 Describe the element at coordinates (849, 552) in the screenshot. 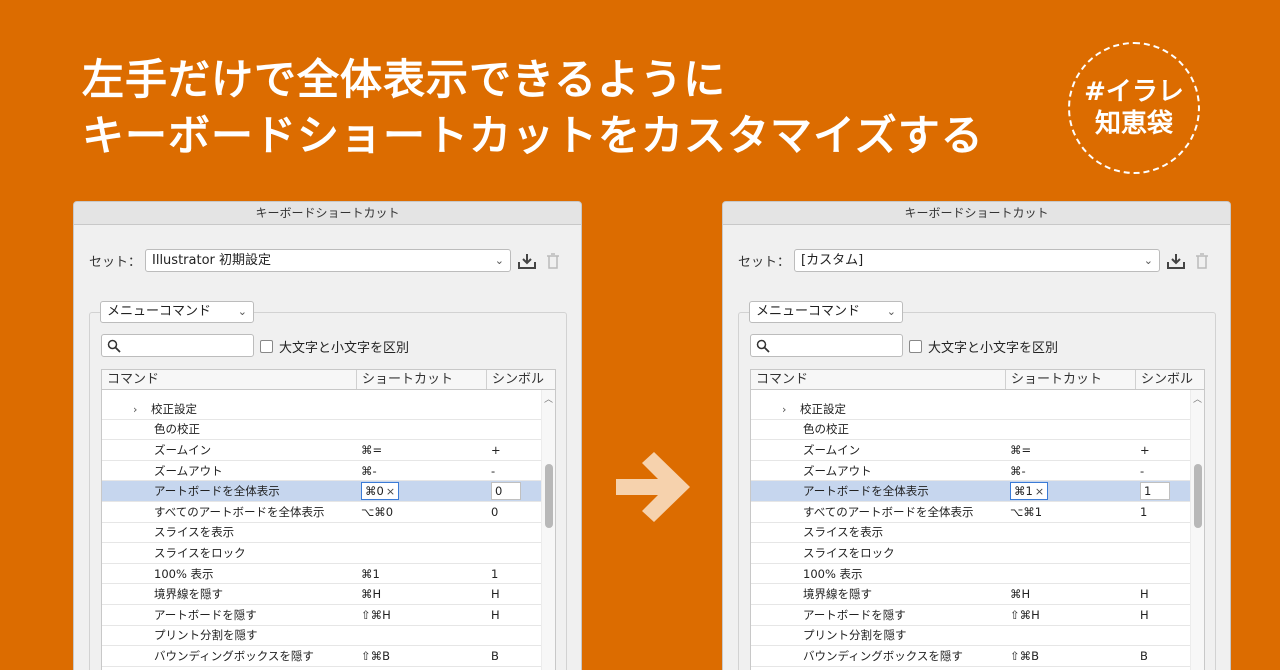

I see `command-label: スライスをロック` at that location.